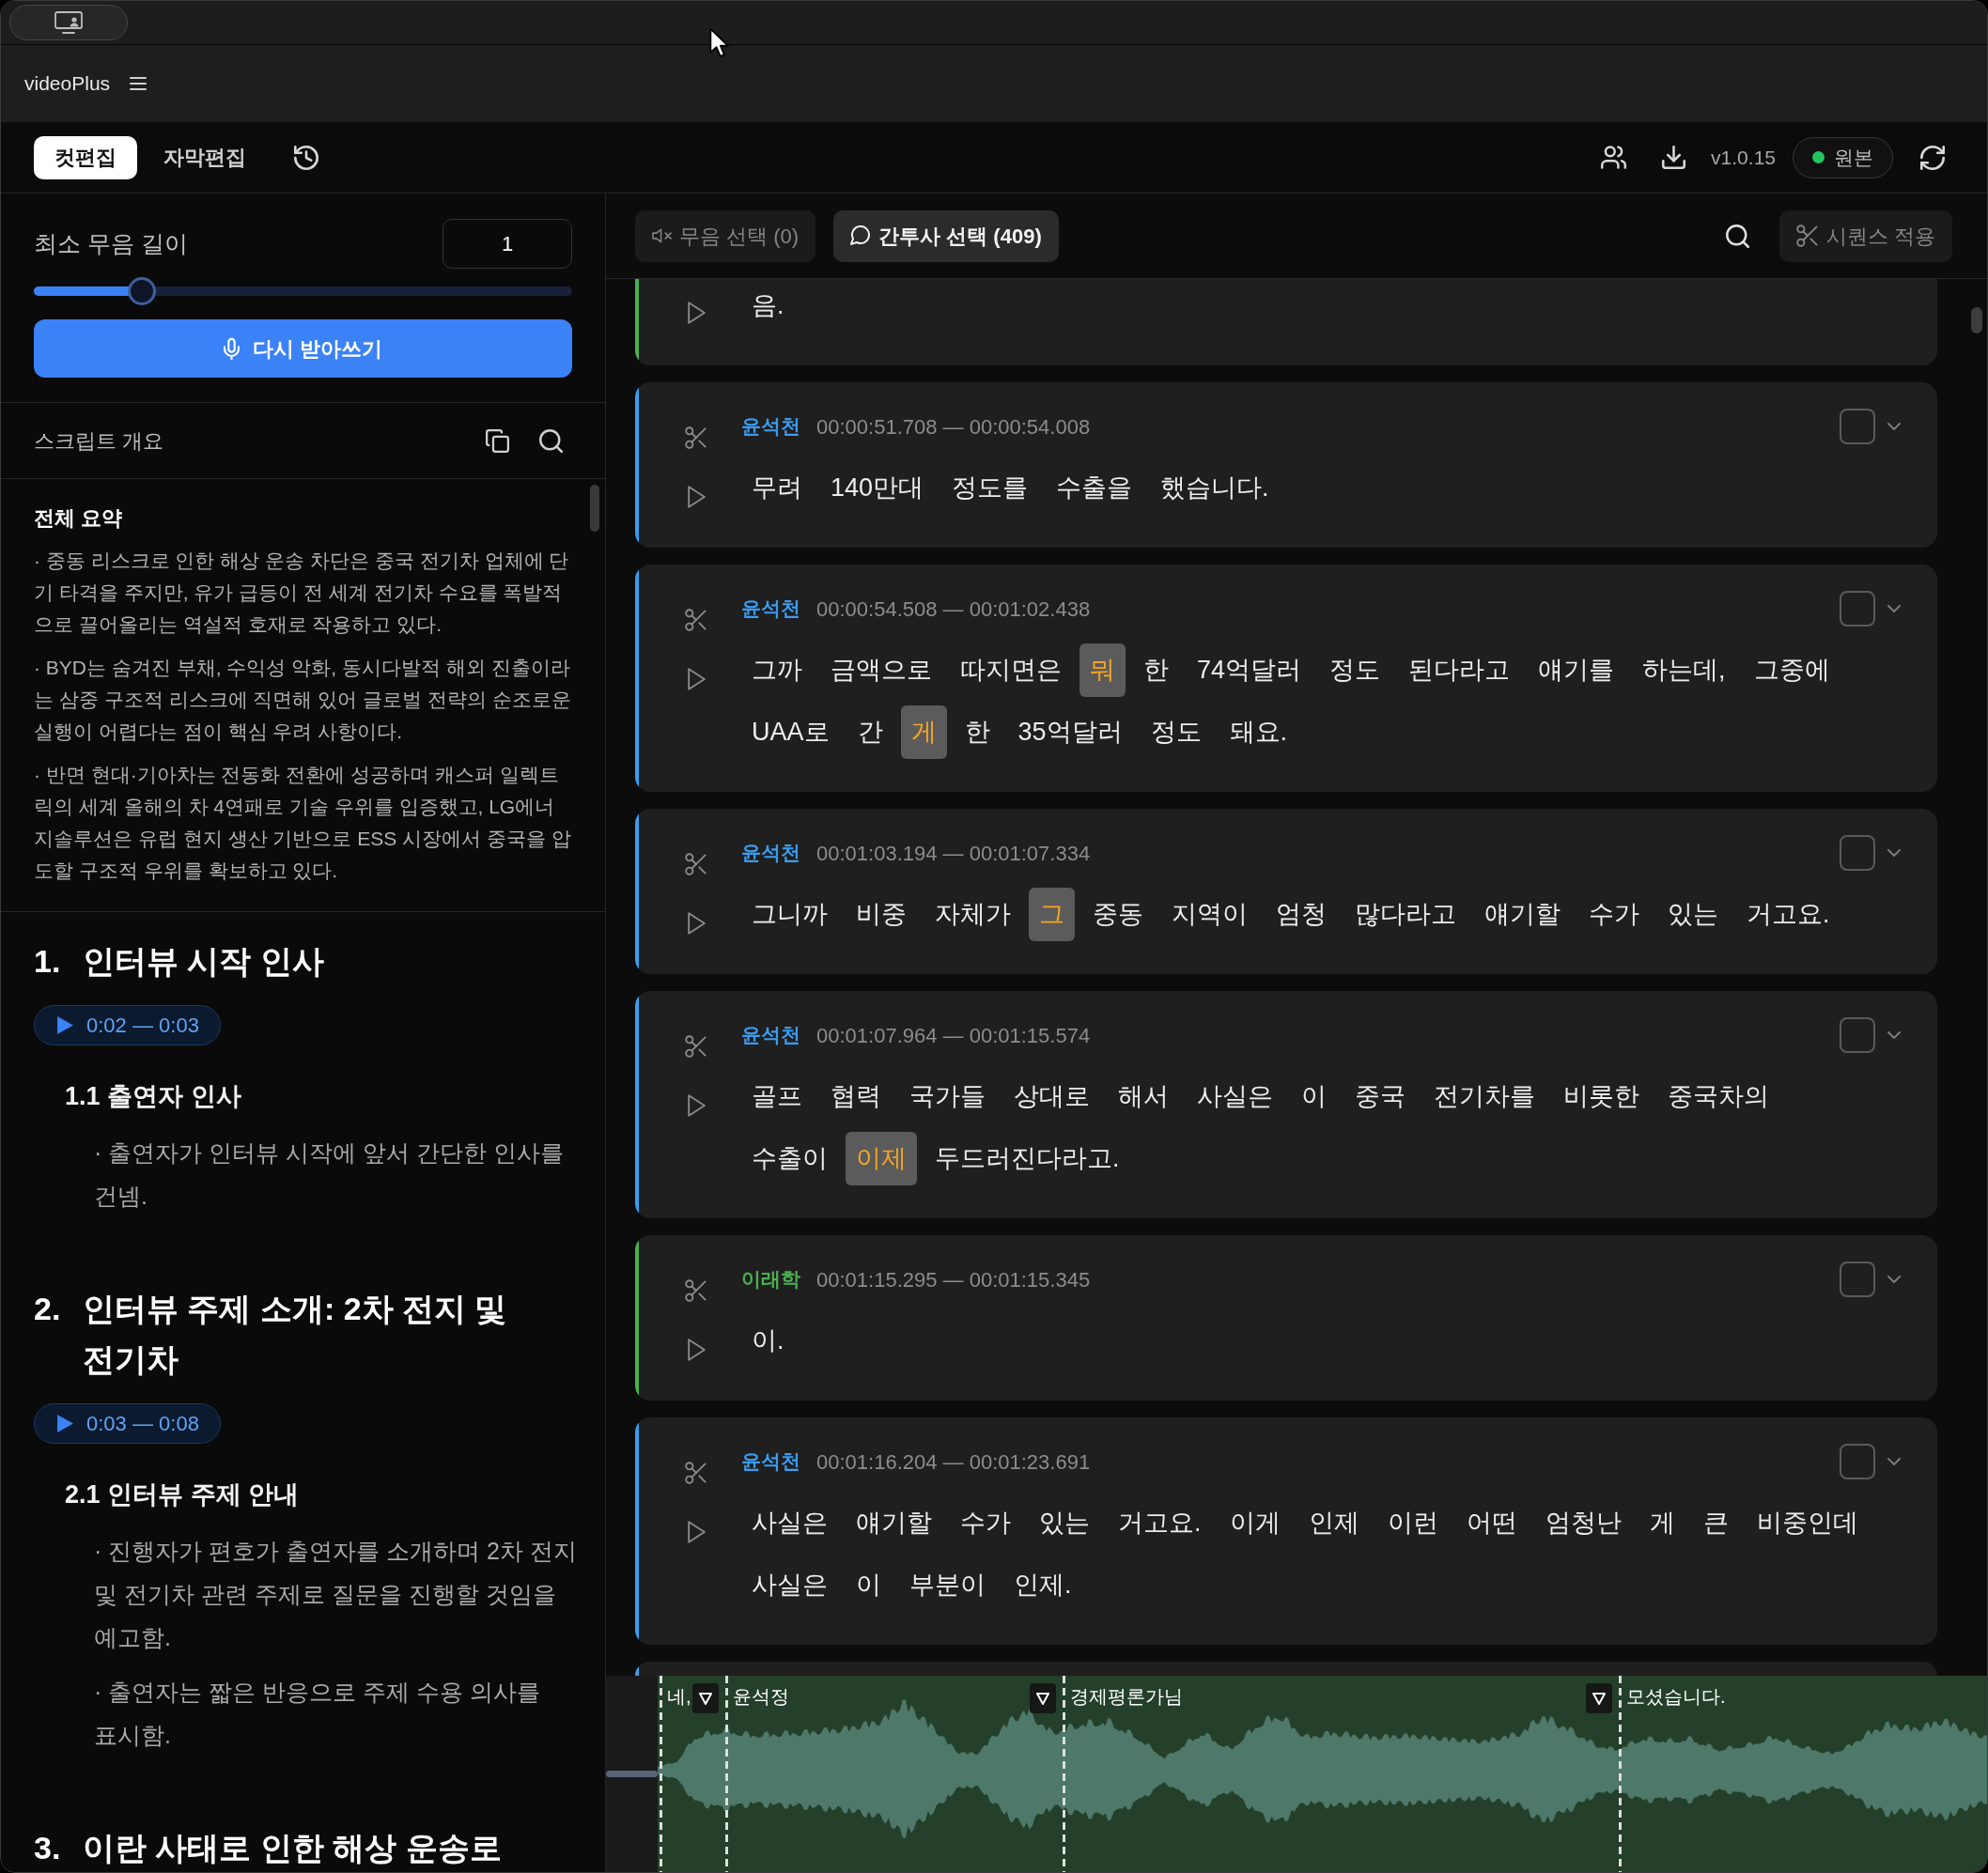 The width and height of the screenshot is (1988, 1873). What do you see at coordinates (1674, 157) in the screenshot?
I see `download-icon` at bounding box center [1674, 157].